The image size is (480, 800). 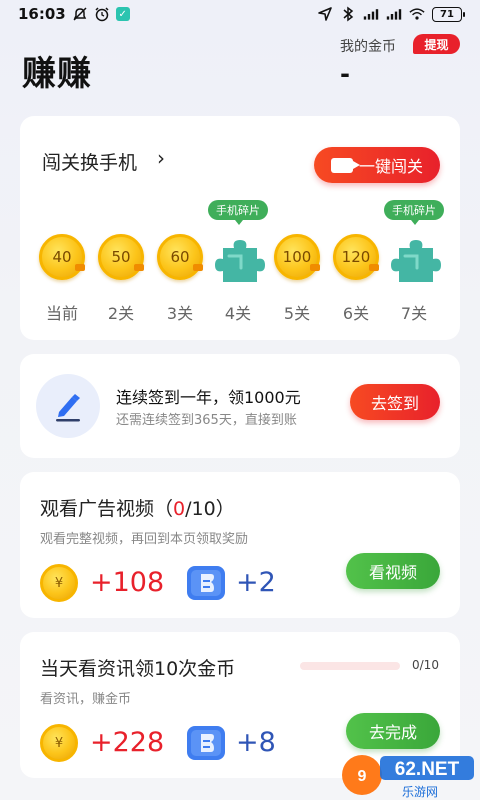 I want to click on go-complete-button: 去完成, so click(x=393, y=731).